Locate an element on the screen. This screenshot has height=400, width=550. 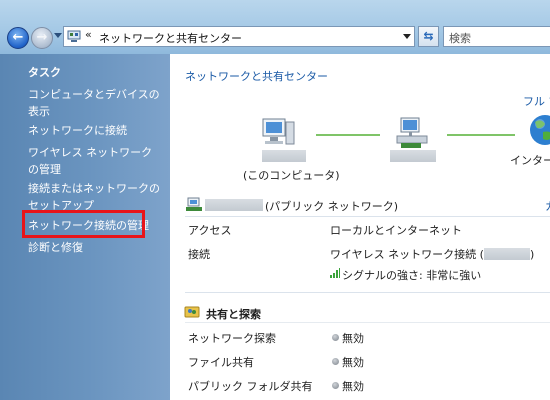
network-category: (パブリック ネットワーク) is located at coordinates (332, 206).